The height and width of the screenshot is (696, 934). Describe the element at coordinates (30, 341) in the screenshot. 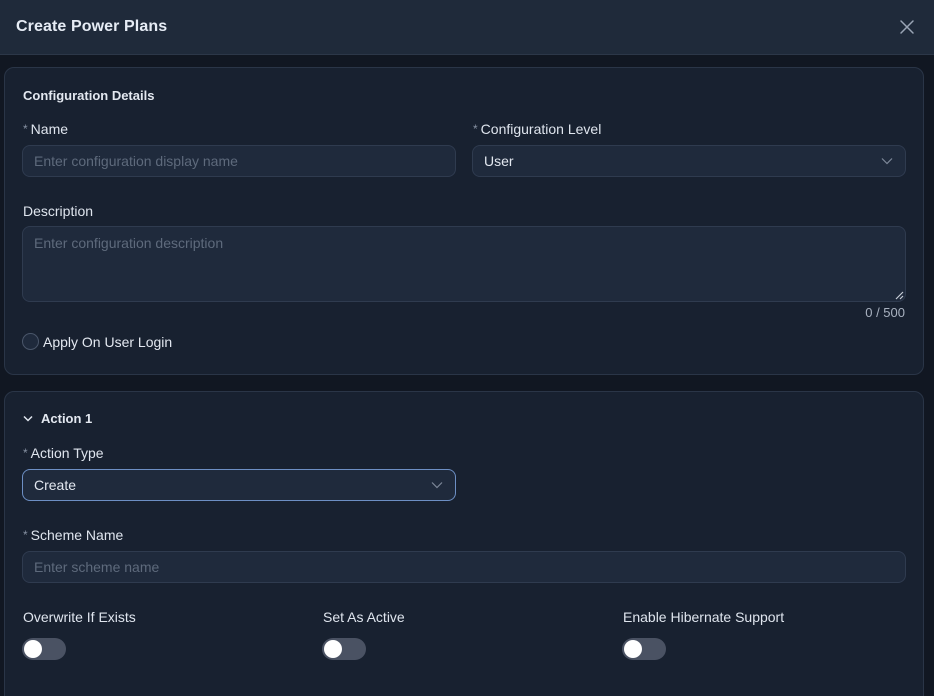

I see `checkbox-circle` at that location.